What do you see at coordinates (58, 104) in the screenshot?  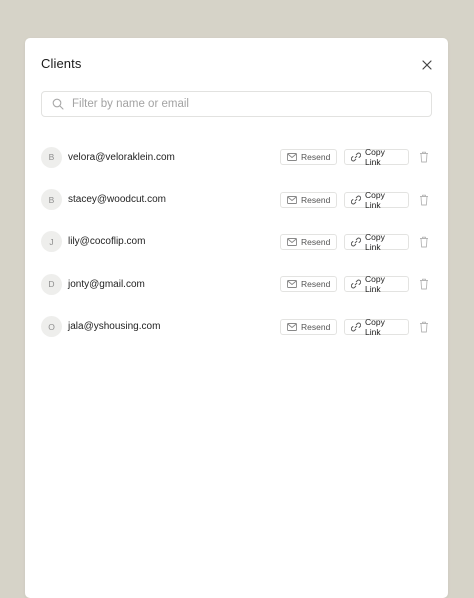 I see `search-icon` at bounding box center [58, 104].